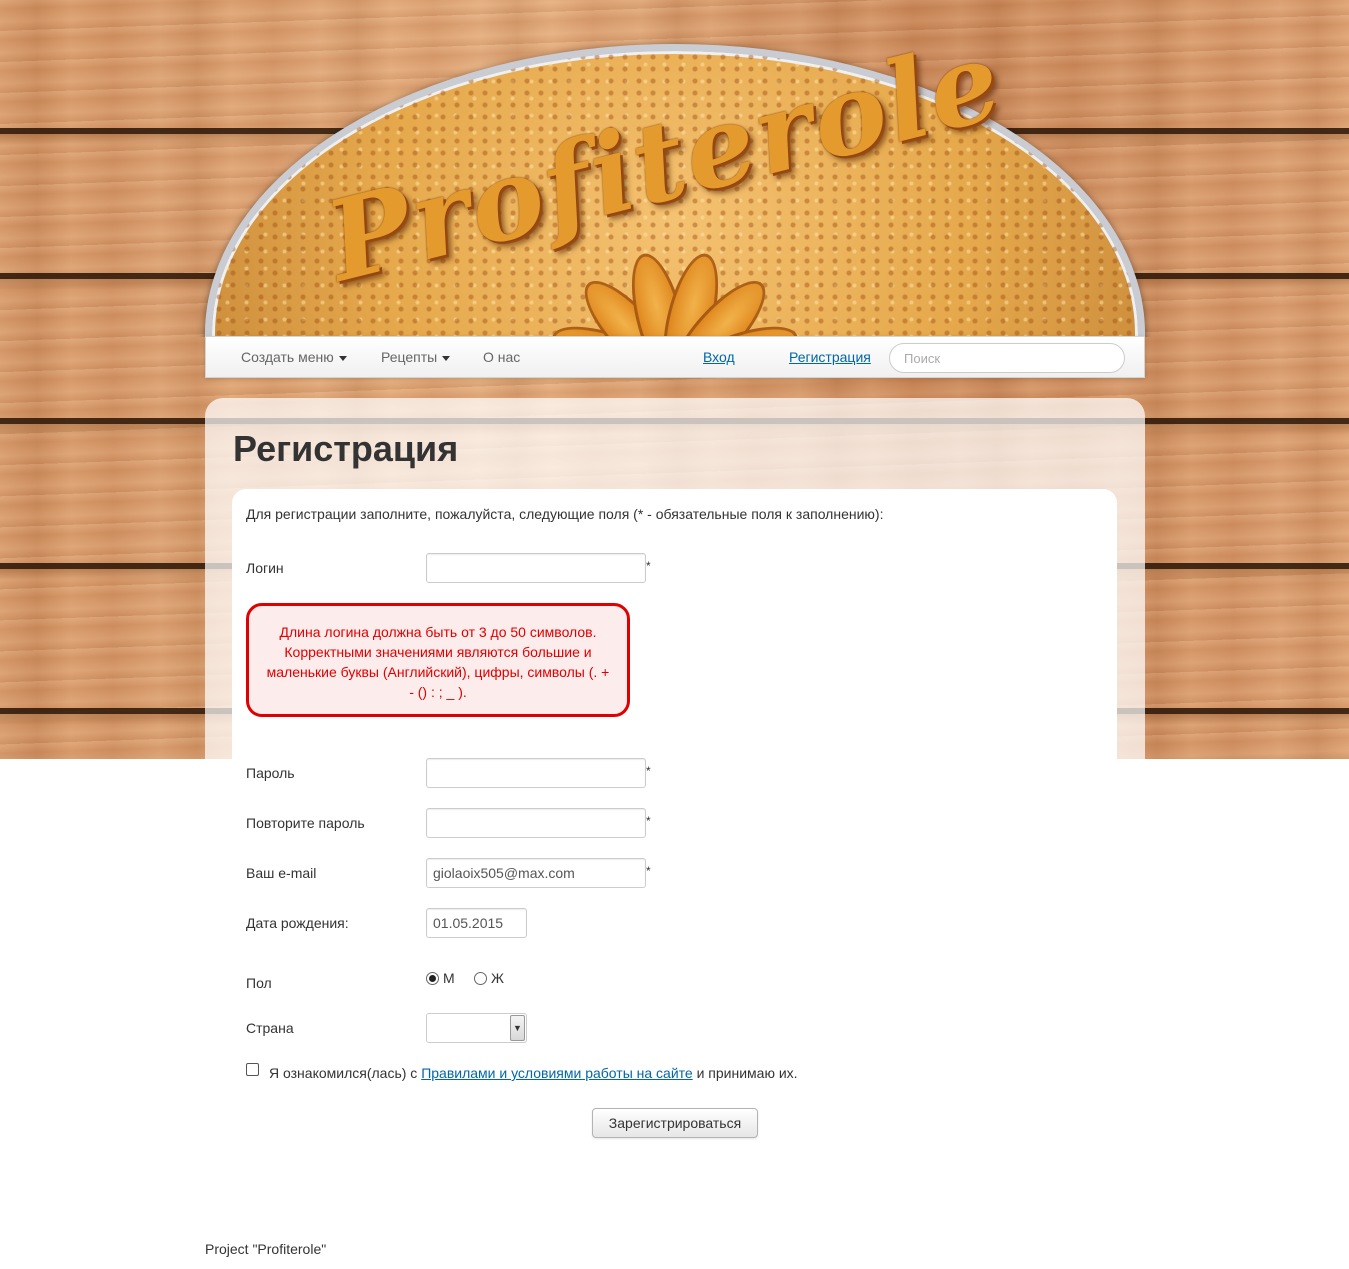 The image size is (1349, 1269). What do you see at coordinates (536, 823) in the screenshot?
I see `password-repeat-field` at bounding box center [536, 823].